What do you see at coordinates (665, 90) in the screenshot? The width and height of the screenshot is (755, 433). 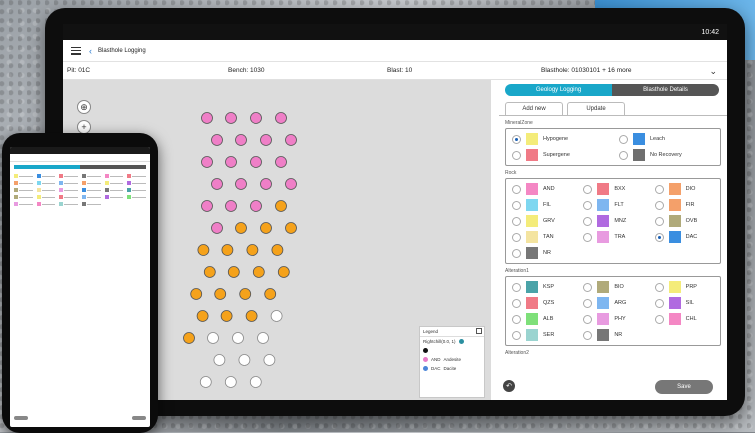 I see `tab-blasthole-details: Blasthole Details` at bounding box center [665, 90].